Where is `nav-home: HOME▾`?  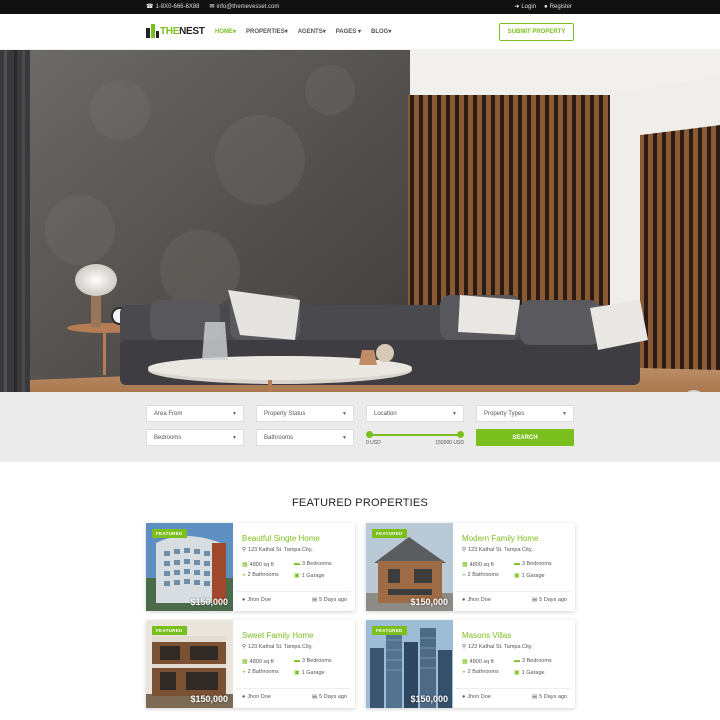 nav-home: HOME▾ is located at coordinates (225, 31).